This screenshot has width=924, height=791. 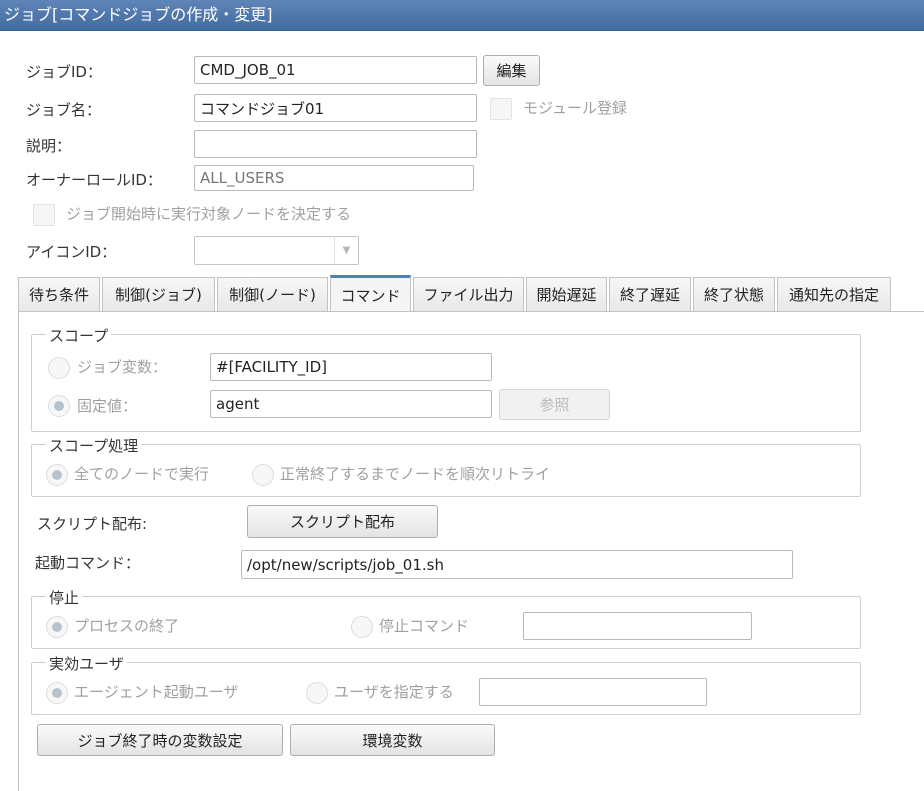 What do you see at coordinates (158, 294) in the screenshot?
I see `tab-control-job: 制御(ジョブ)` at bounding box center [158, 294].